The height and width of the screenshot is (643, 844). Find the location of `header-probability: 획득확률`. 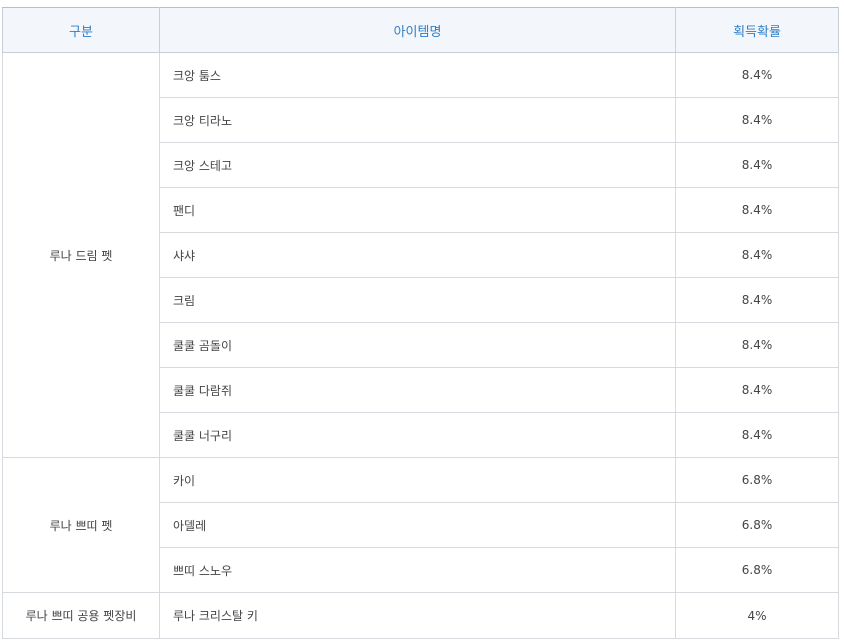

header-probability: 획득확률 is located at coordinates (757, 30).